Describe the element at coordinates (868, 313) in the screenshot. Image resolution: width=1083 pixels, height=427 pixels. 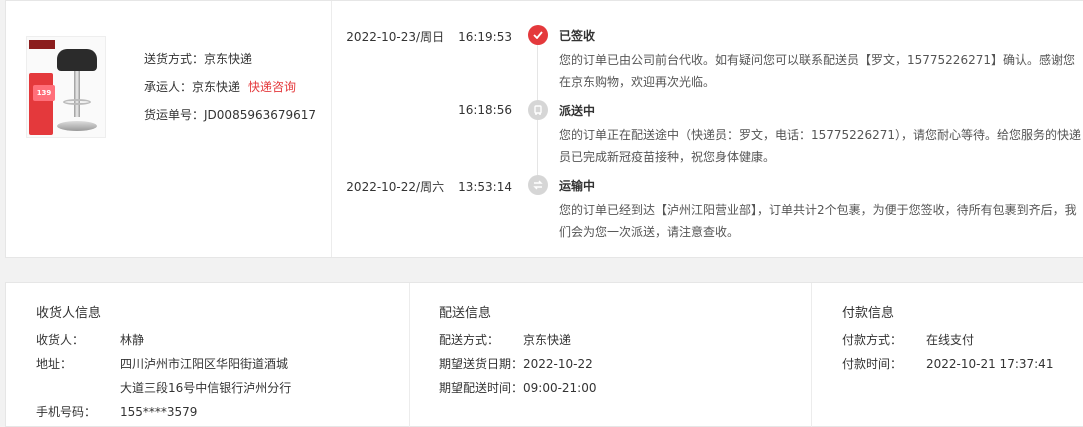
I see `payment-title: 付款信息` at that location.